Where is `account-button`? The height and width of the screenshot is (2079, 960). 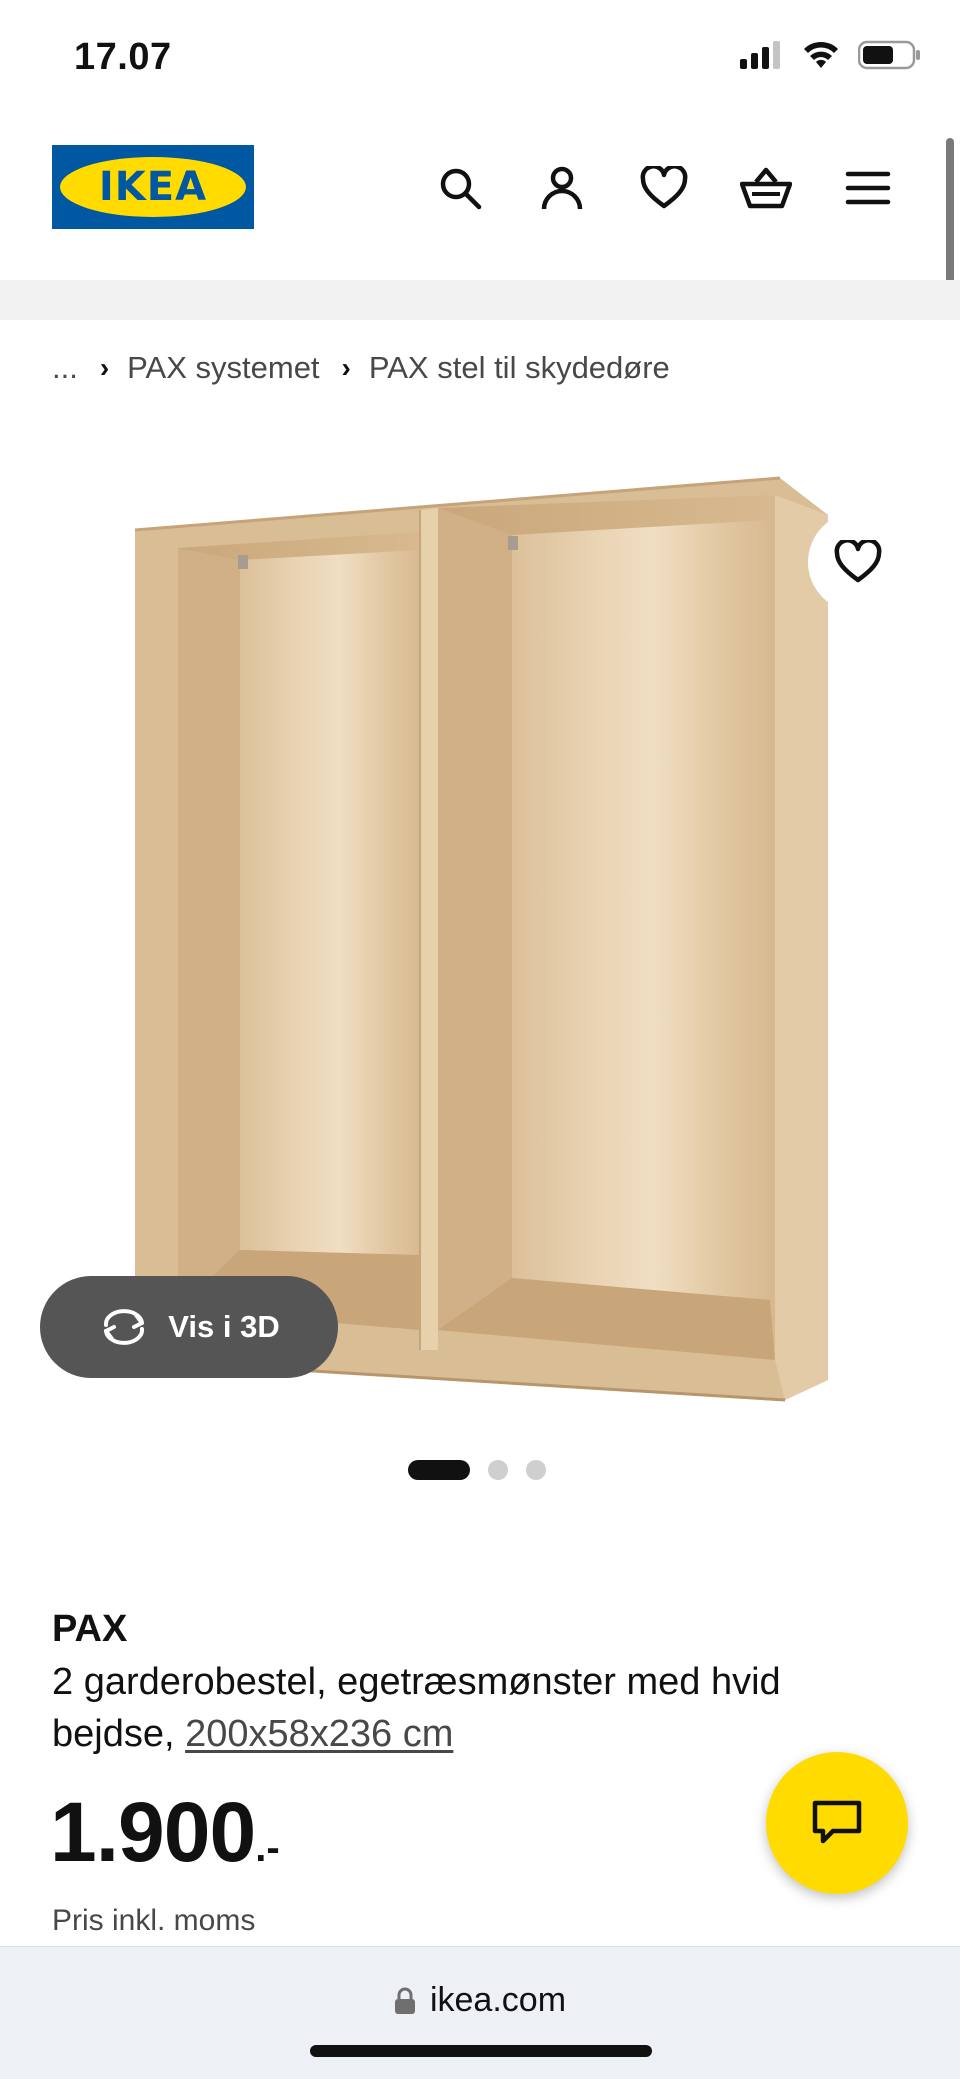
account-button is located at coordinates (562, 188).